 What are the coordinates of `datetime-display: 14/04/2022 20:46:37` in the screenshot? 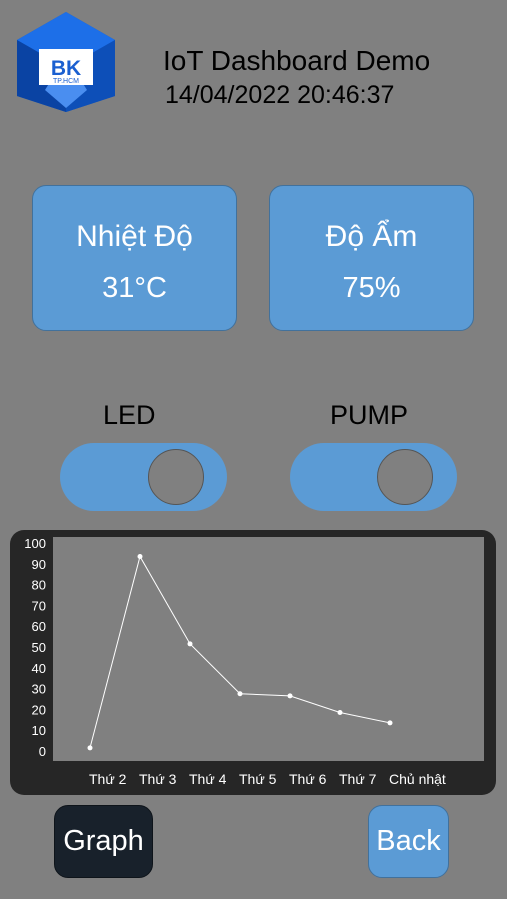 It's located at (280, 95).